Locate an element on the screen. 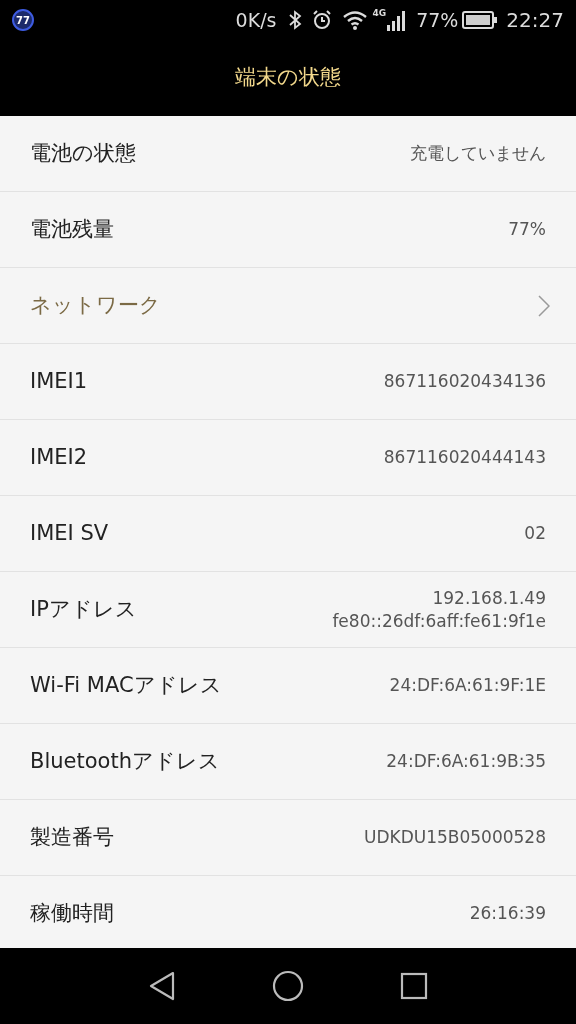 The image size is (576, 1024). alarm-icon is located at coordinates (322, 20).